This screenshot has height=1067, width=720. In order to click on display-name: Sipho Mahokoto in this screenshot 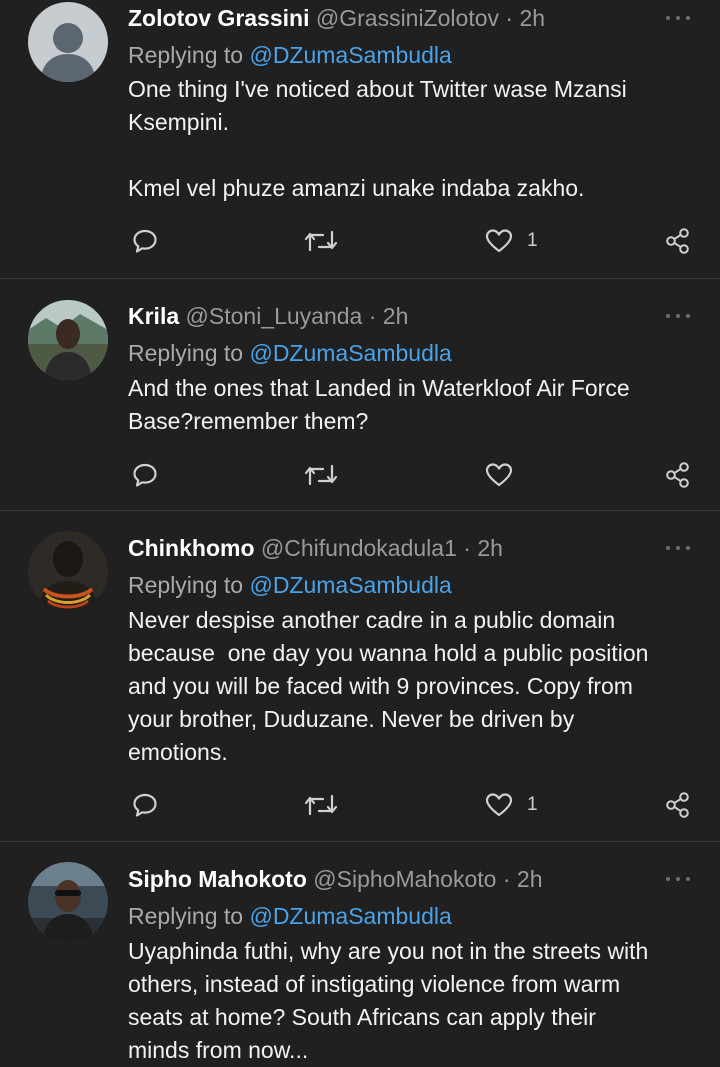, I will do `click(217, 879)`.